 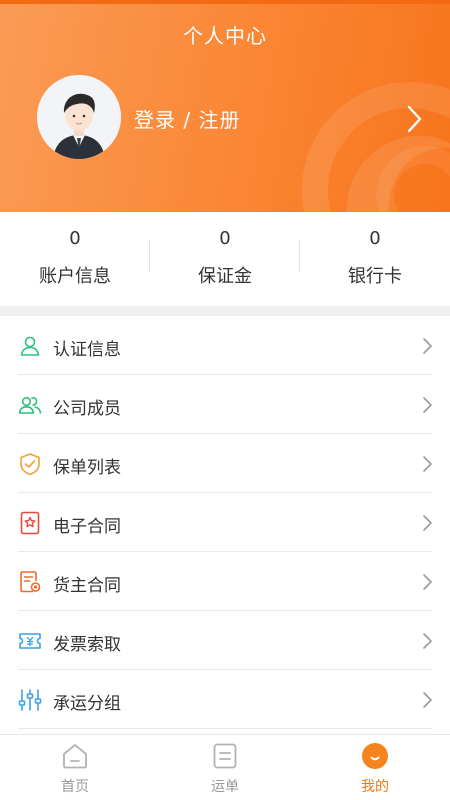 I want to click on section-gap, so click(x=225, y=311).